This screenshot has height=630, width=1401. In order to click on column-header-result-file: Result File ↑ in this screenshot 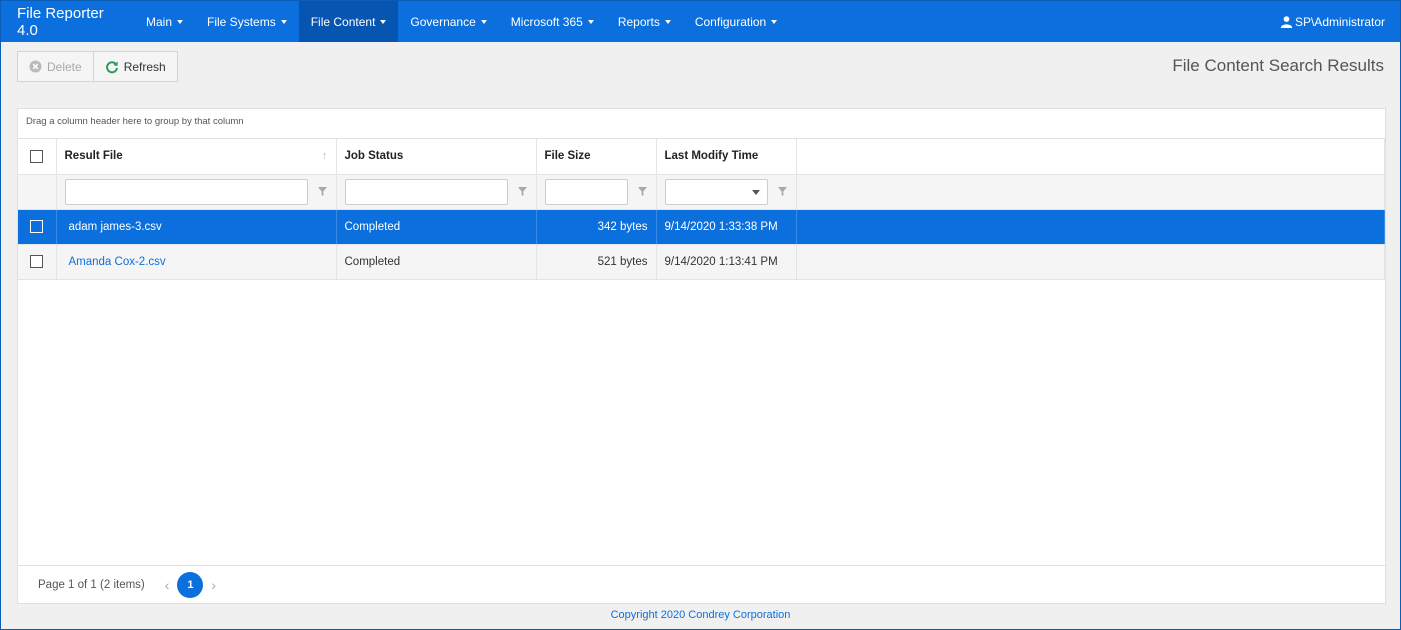, I will do `click(196, 157)`.